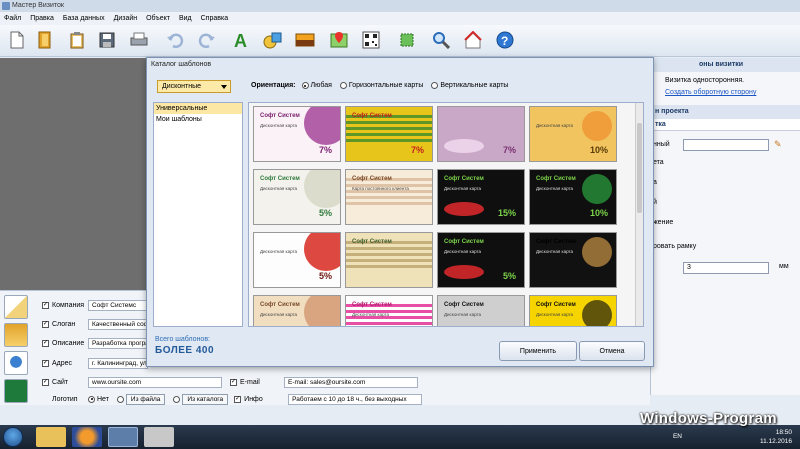 The image size is (800, 449). Describe the element at coordinates (107, 40) in the screenshot. I see `save-icon` at that location.